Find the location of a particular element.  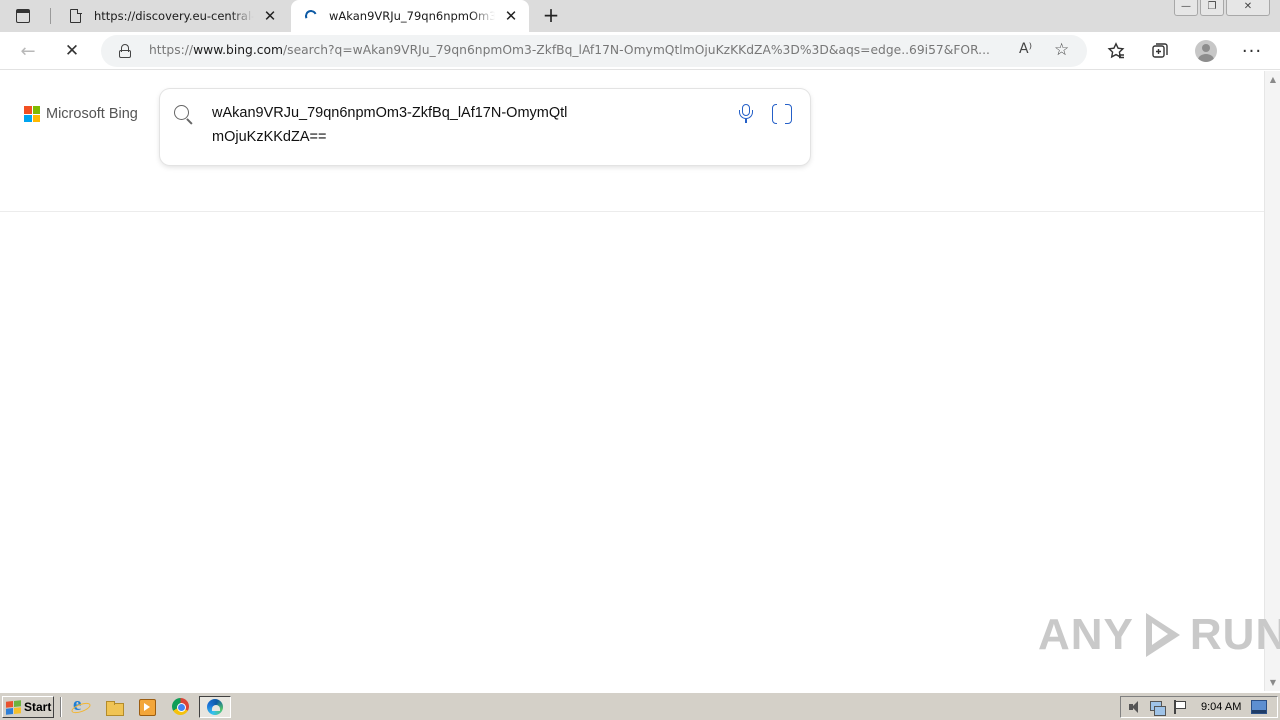

taskbar-edge-button is located at coordinates (215, 707).